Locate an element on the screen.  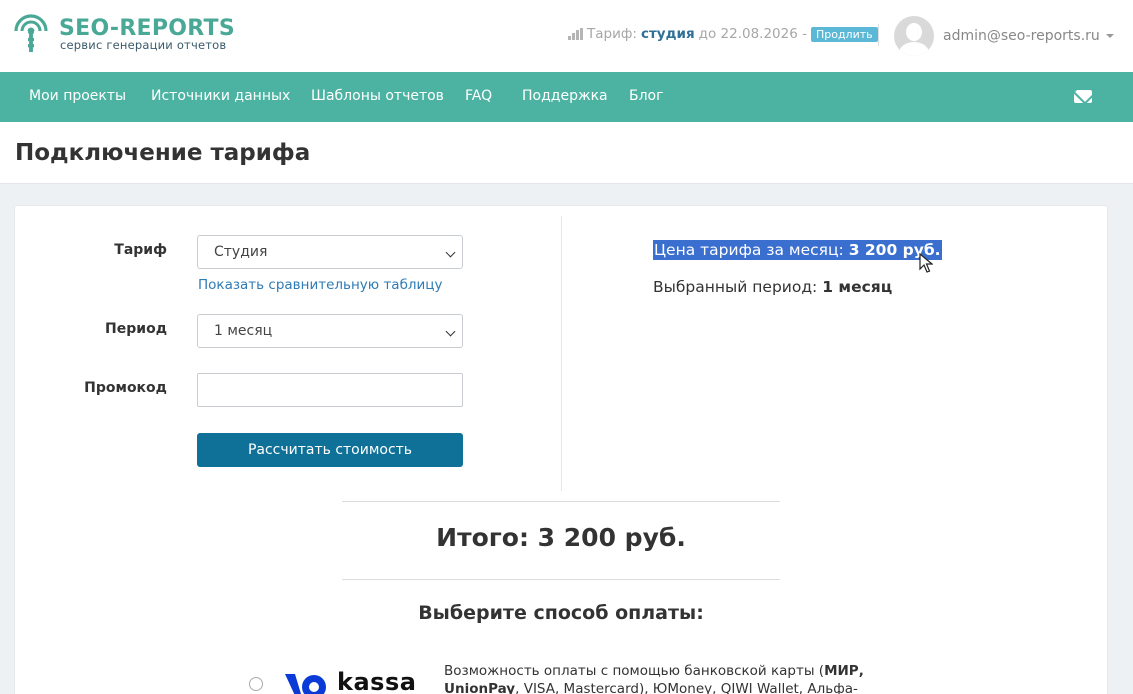
promo-input is located at coordinates (330, 390).